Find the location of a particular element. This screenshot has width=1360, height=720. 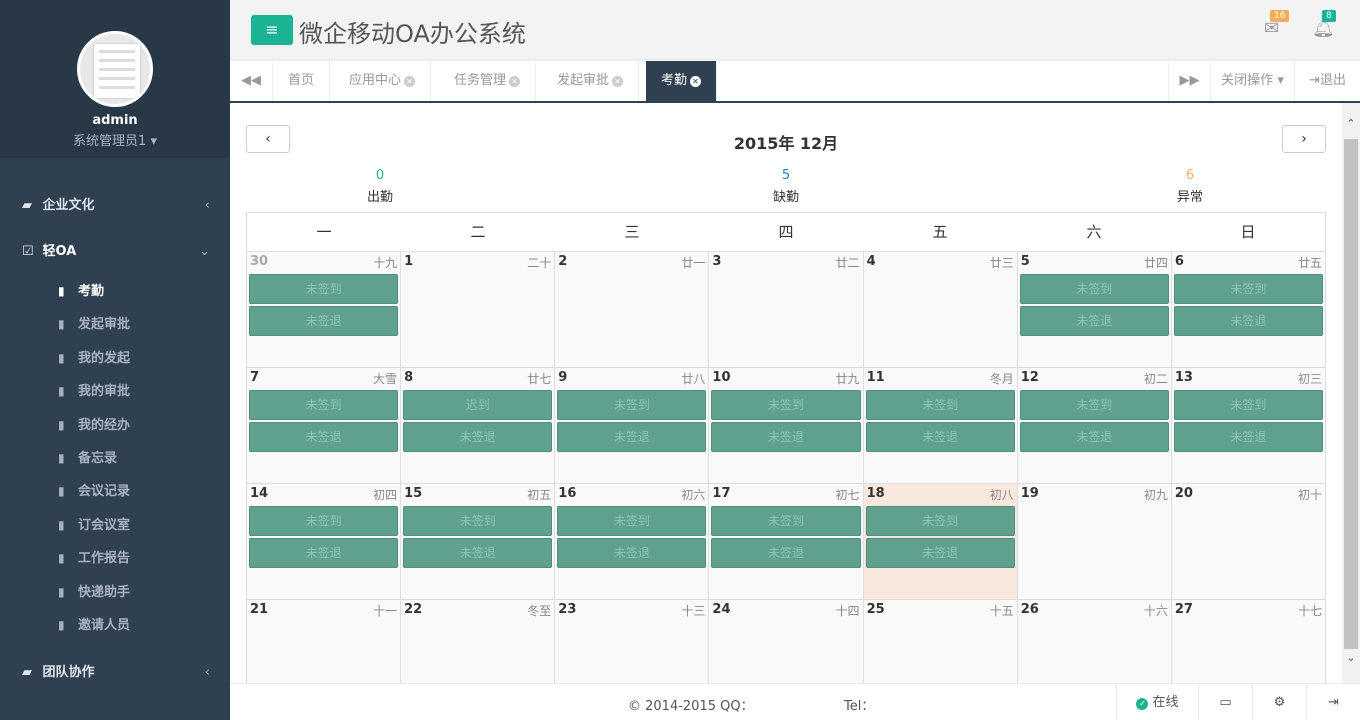

calendar-day: 12 初二 未签到 未签退 is located at coordinates (1094, 425).